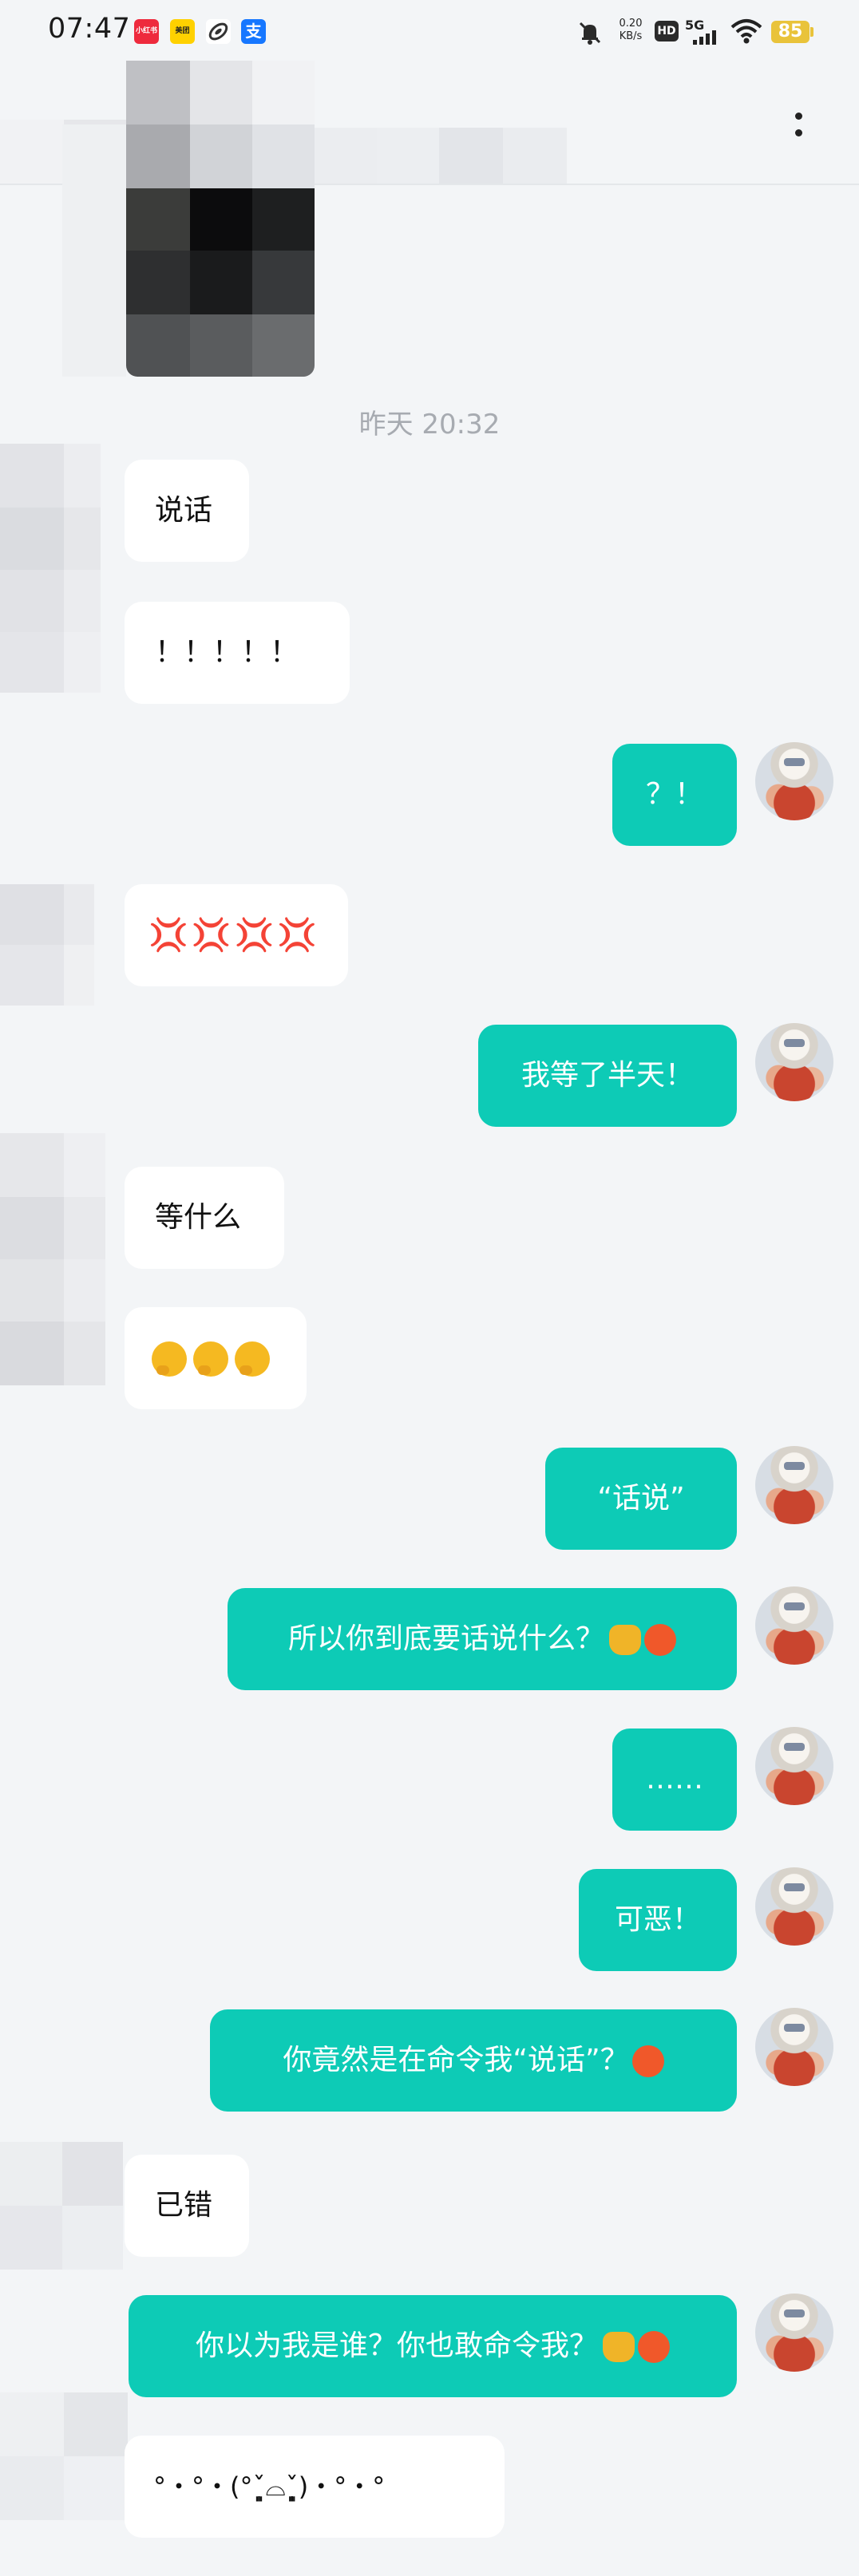 This screenshot has height=2576, width=859. Describe the element at coordinates (269, 2486) in the screenshot. I see `message-text: °・°・(°ˇ̩̩̩̩̩̩͈⌓ˇ̩̩̩̩̩̩͈)・°・°` at that location.